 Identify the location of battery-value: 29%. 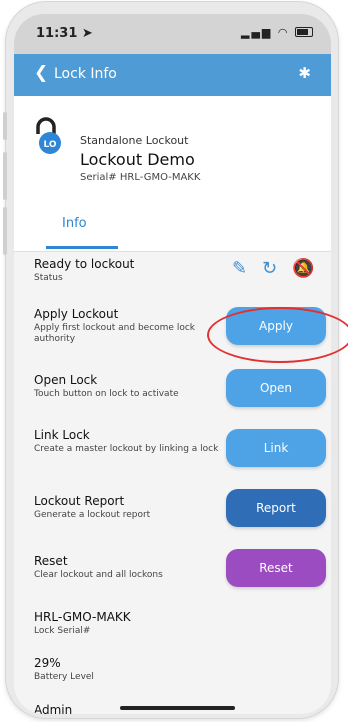
(47, 663).